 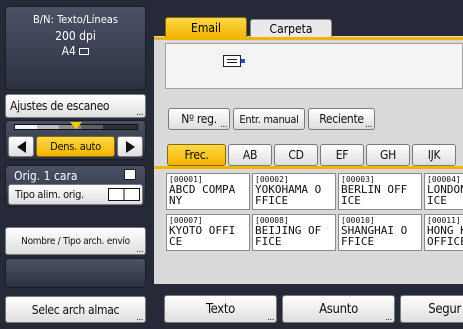 What do you see at coordinates (130, 174) in the screenshot?
I see `one-sided-original-icon` at bounding box center [130, 174].